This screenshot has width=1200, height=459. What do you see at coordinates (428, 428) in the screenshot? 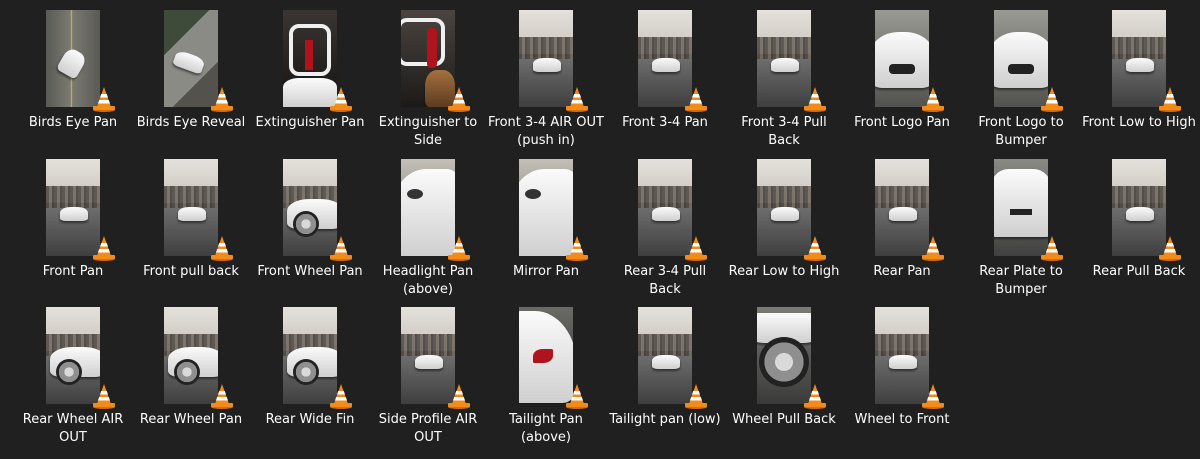
I see `file-name: Side Profile AIR OUT` at bounding box center [428, 428].